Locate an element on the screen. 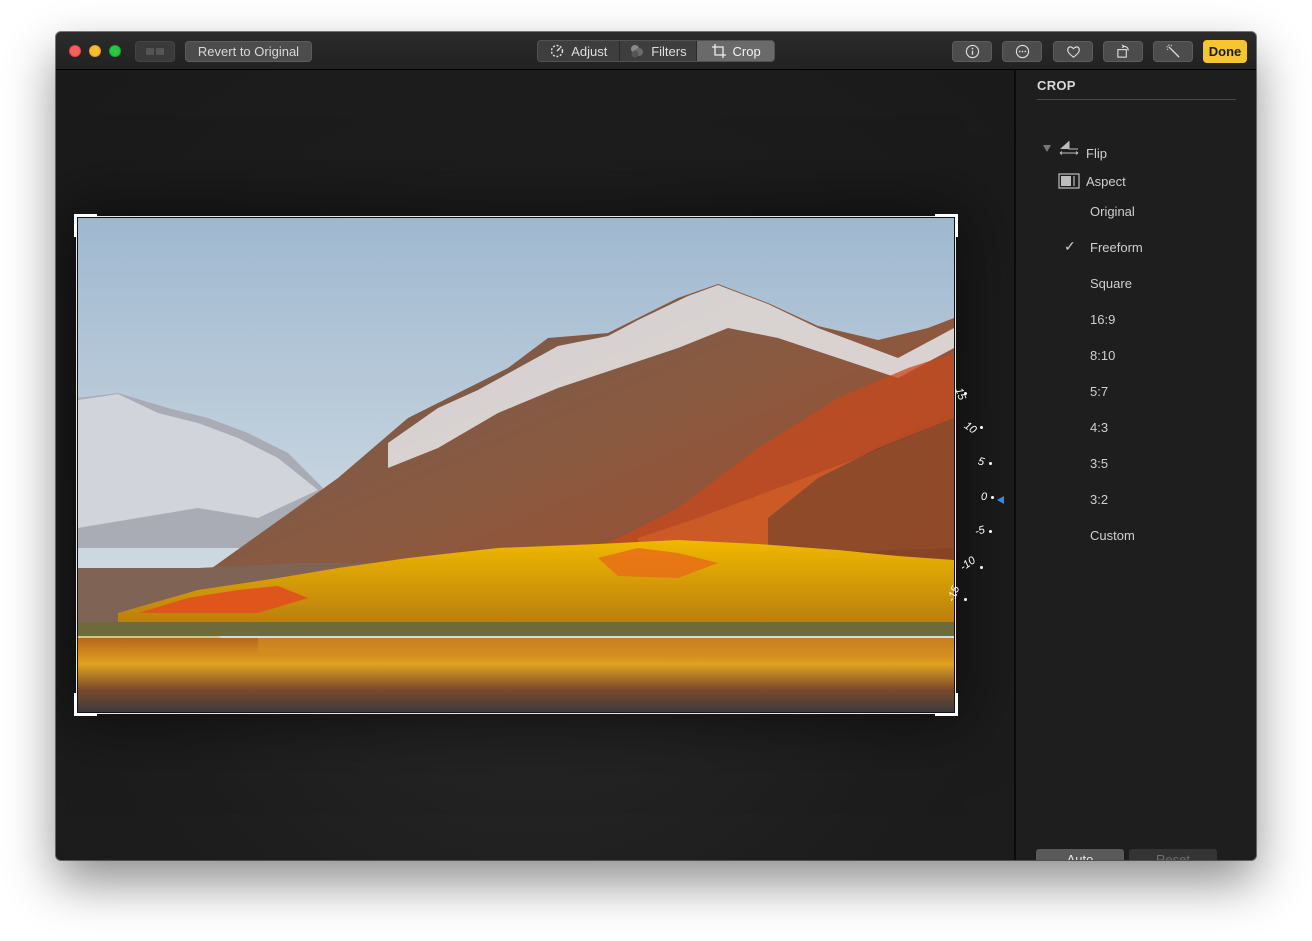  aspect-option-3-2: 3:2 is located at coordinates (1099, 499).